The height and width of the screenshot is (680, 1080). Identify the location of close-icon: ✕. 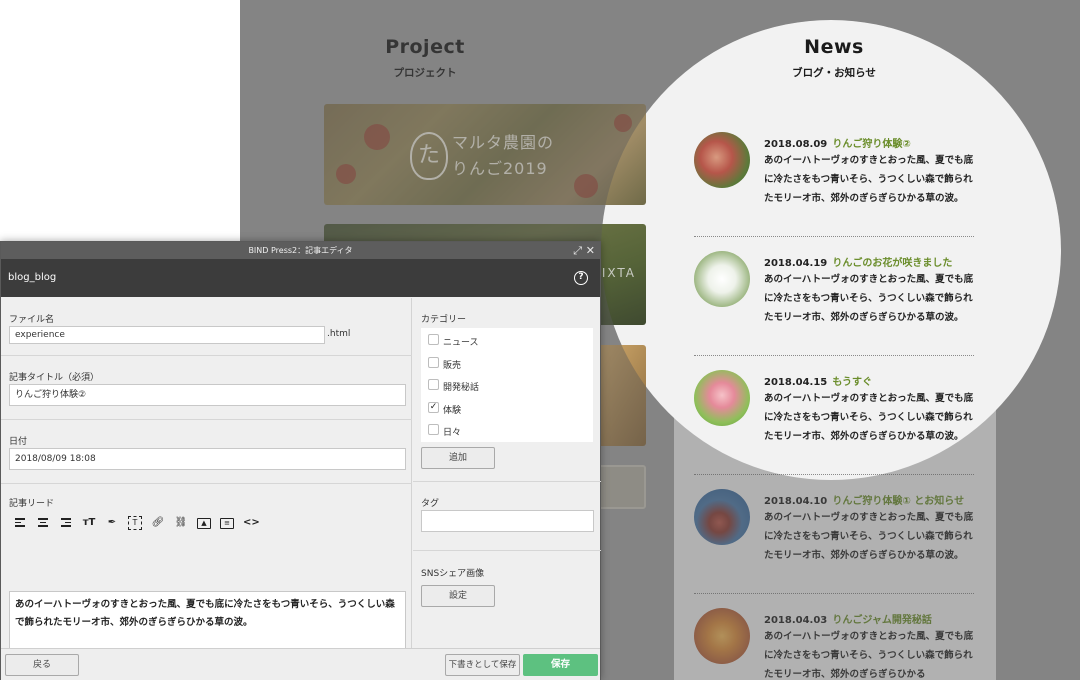
(590, 250).